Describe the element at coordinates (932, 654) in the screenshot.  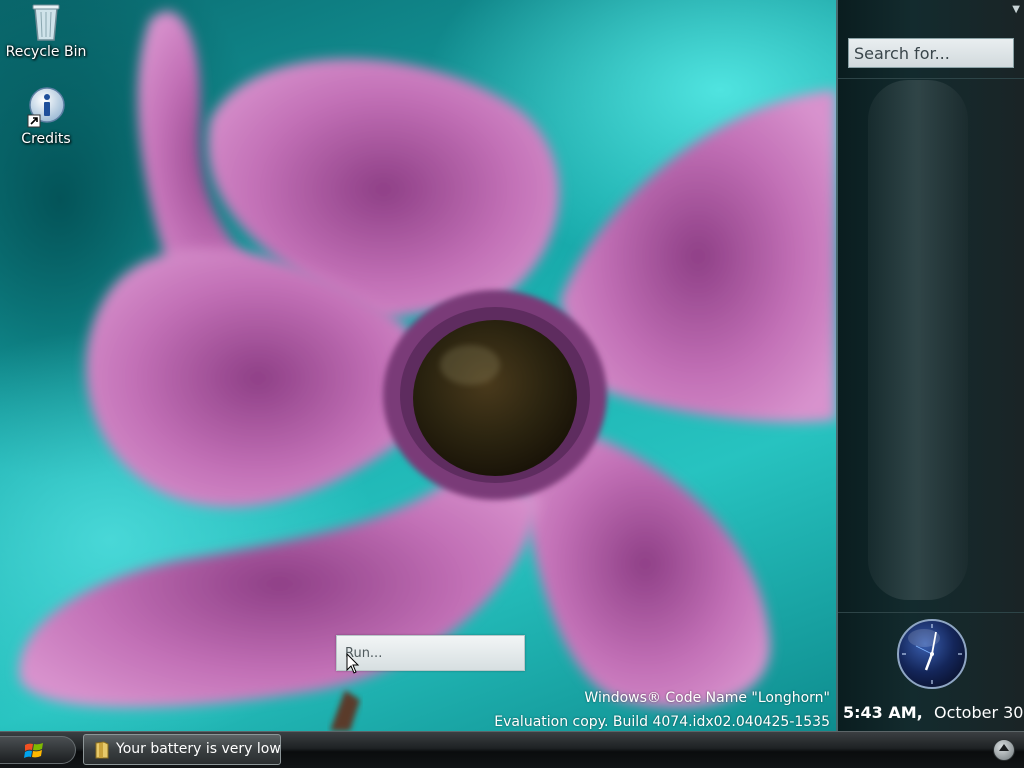
I see `analog-clock-icon` at that location.